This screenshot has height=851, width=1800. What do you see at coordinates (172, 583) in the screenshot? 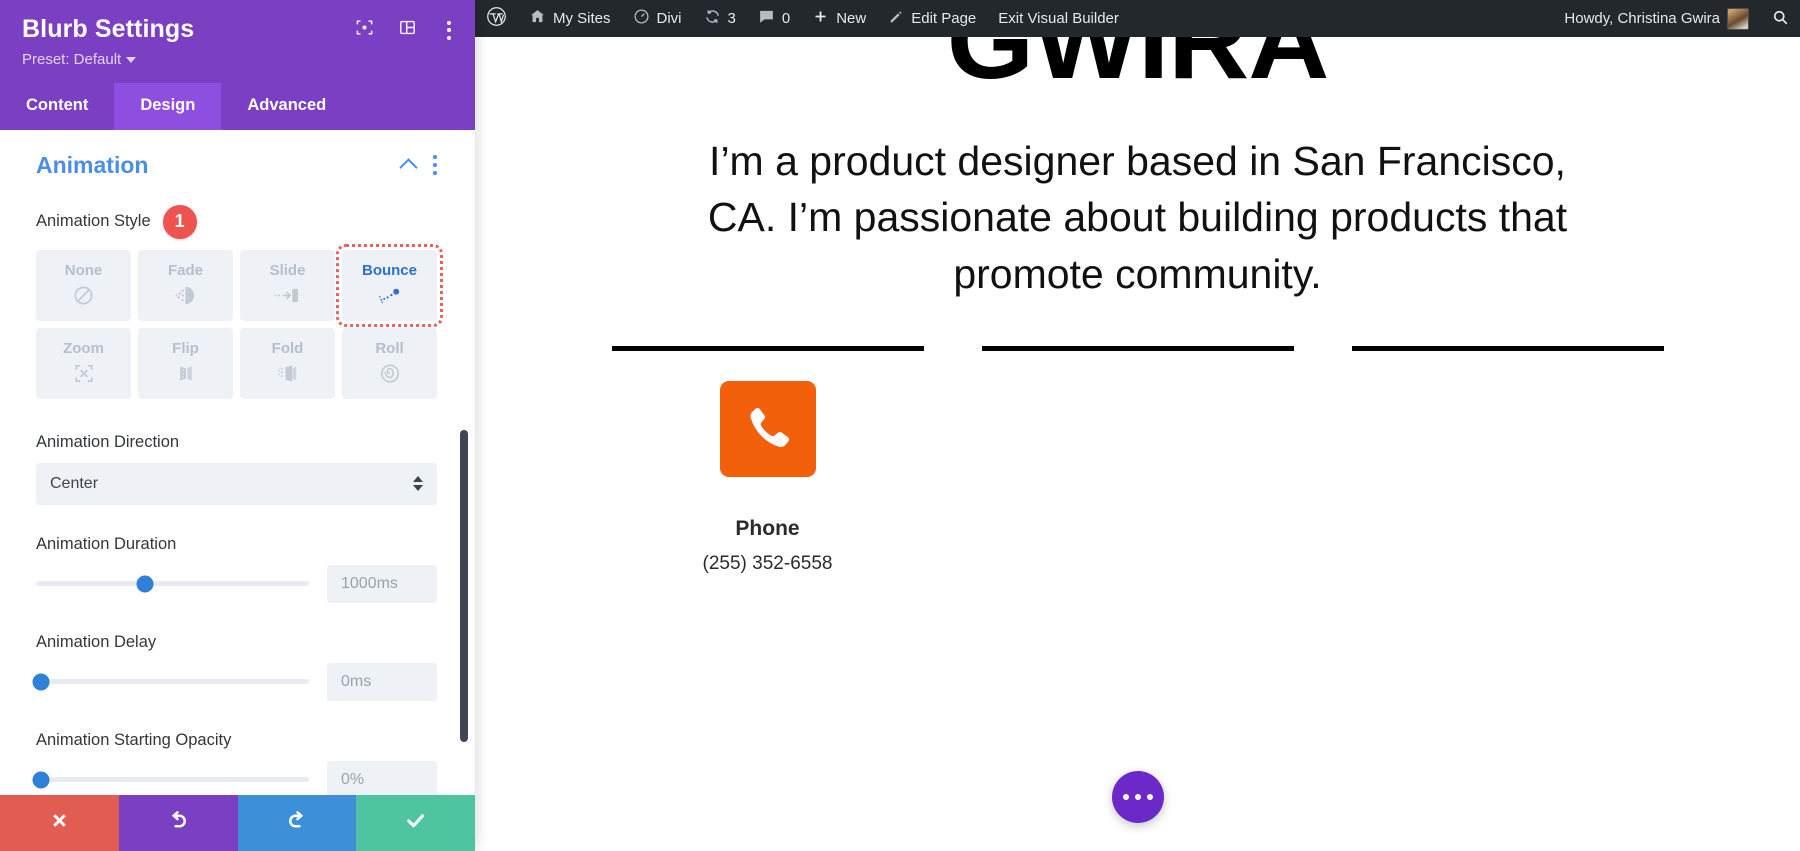
I see `animation-duration-slider` at bounding box center [172, 583].